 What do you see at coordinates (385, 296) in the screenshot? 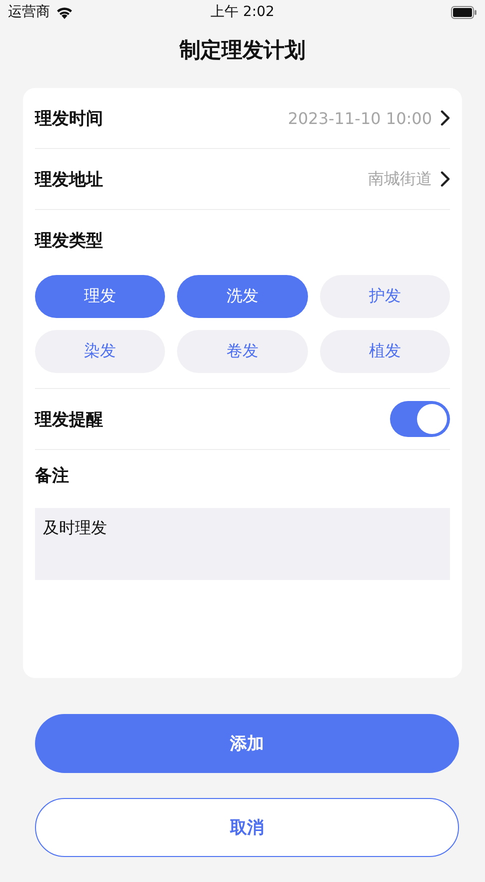
I see `type-chip: 护发` at bounding box center [385, 296].